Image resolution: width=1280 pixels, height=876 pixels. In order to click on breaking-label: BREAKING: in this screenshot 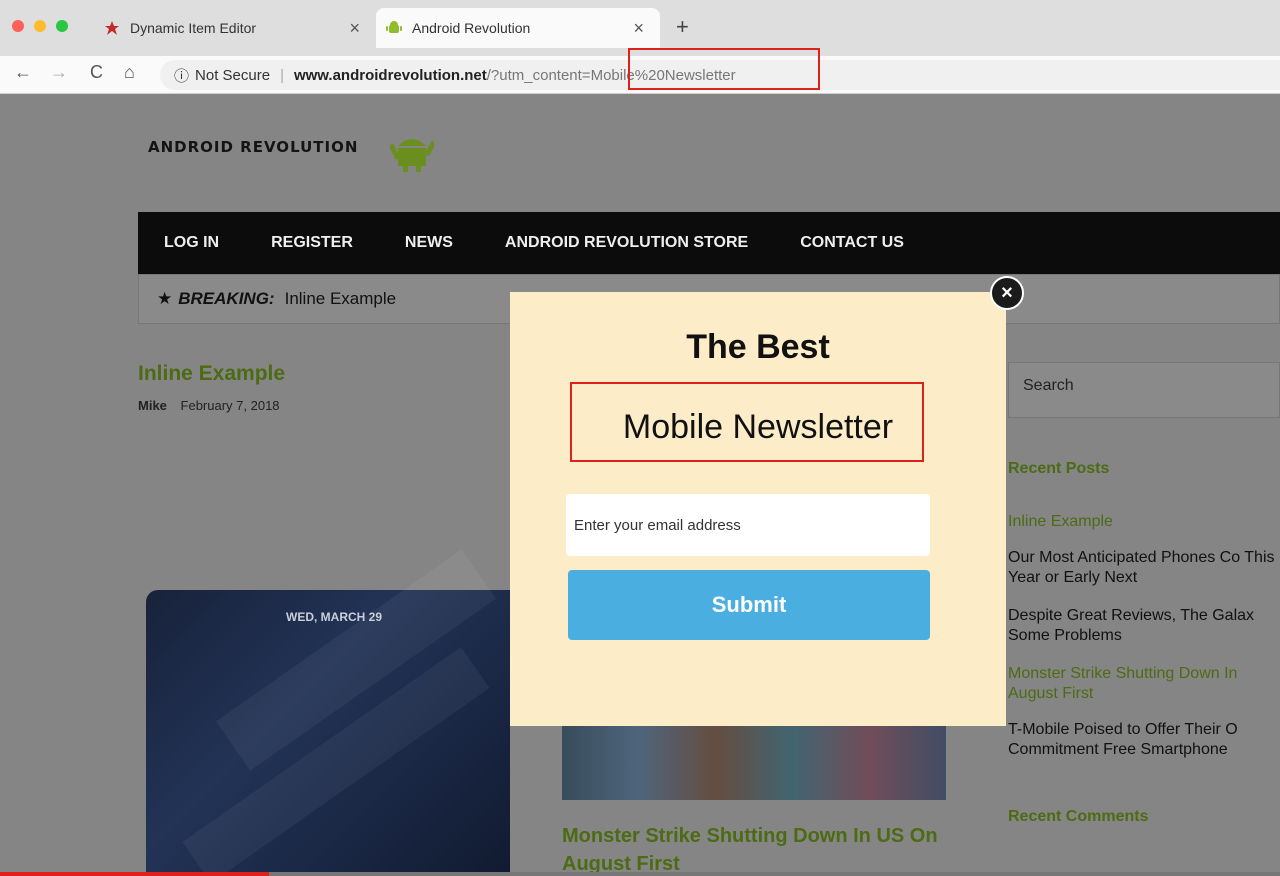, I will do `click(226, 298)`.